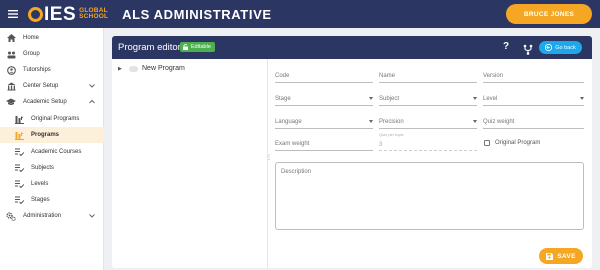 Image resolution: width=600 pixels, height=270 pixels. Describe the element at coordinates (429, 196) in the screenshot. I see `description-textarea: Description` at that location.